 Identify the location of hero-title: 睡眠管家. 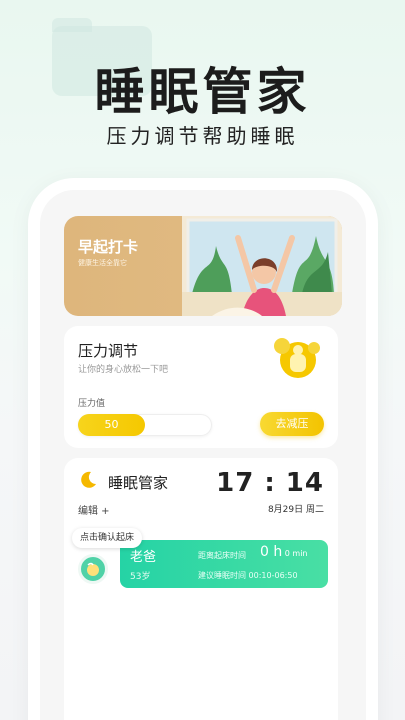
(202, 92).